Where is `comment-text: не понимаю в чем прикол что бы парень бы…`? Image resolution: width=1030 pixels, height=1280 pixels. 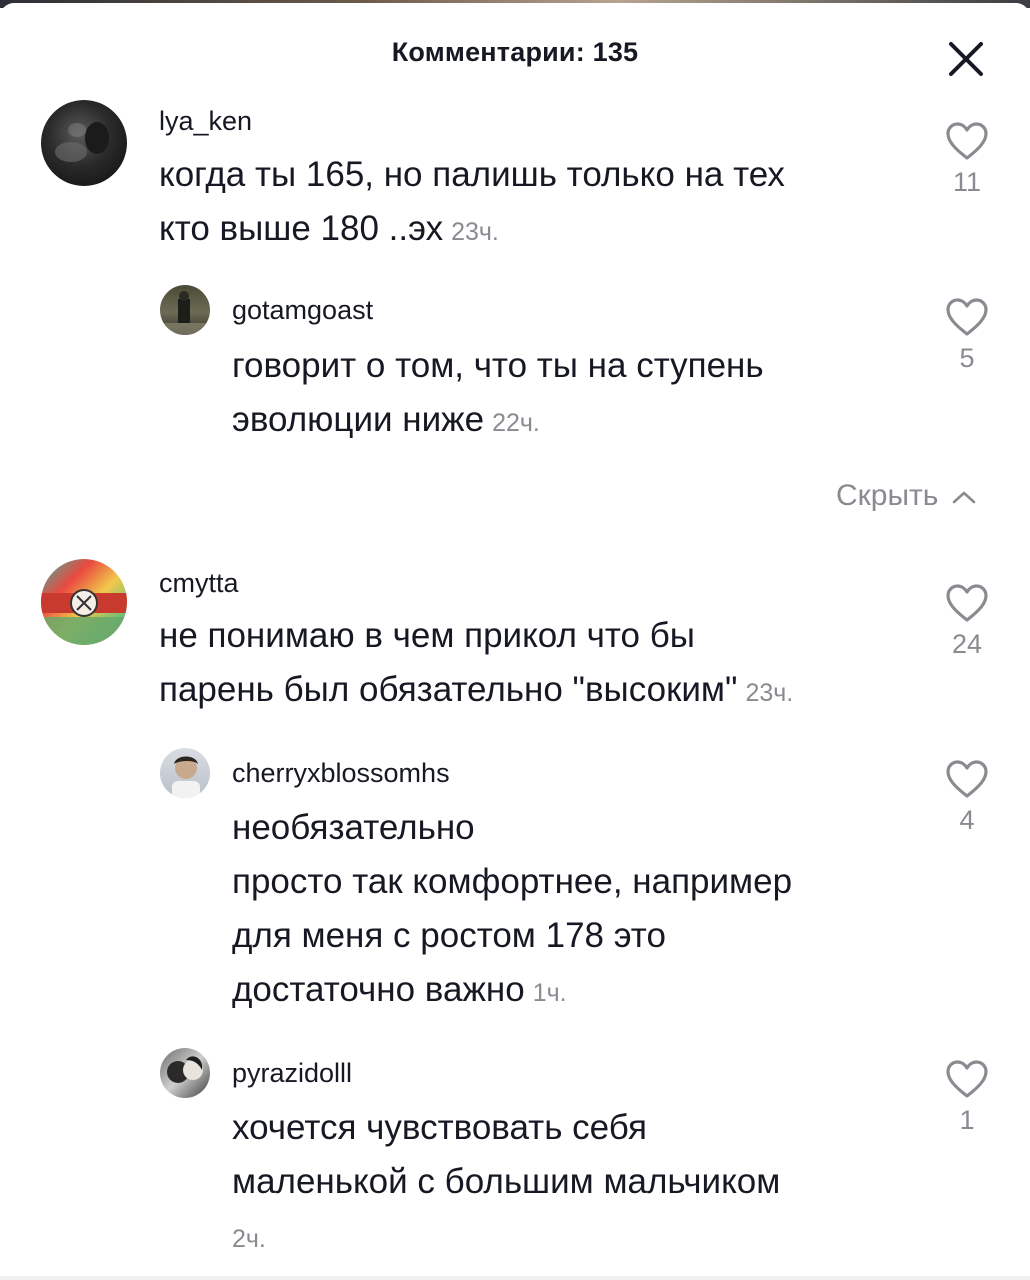
comment-text: не понимаю в чем прикол что бы парень бы… is located at coordinates (476, 664).